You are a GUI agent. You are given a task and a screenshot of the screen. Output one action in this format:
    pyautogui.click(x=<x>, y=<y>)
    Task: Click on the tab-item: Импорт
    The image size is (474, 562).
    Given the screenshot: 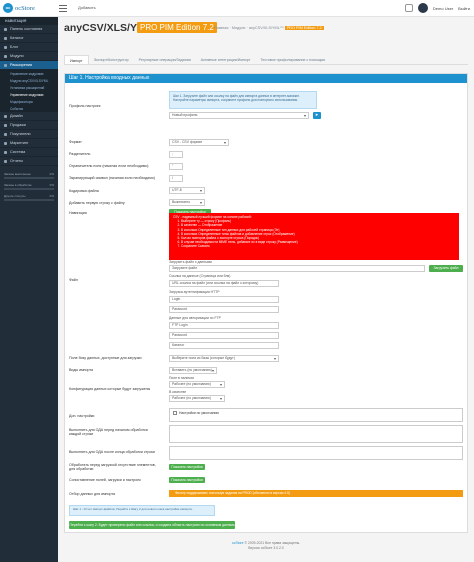 What is the action you would take?
    pyautogui.click(x=76, y=59)
    